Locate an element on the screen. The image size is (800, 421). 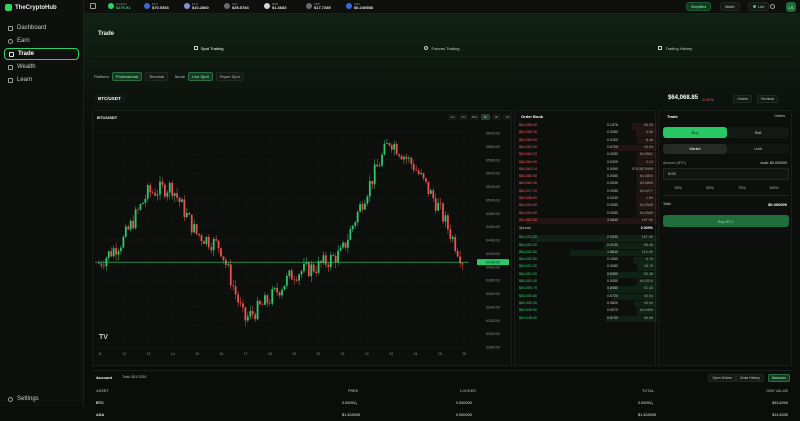
sidebar-toggle-icon is located at coordinates (93, 6).